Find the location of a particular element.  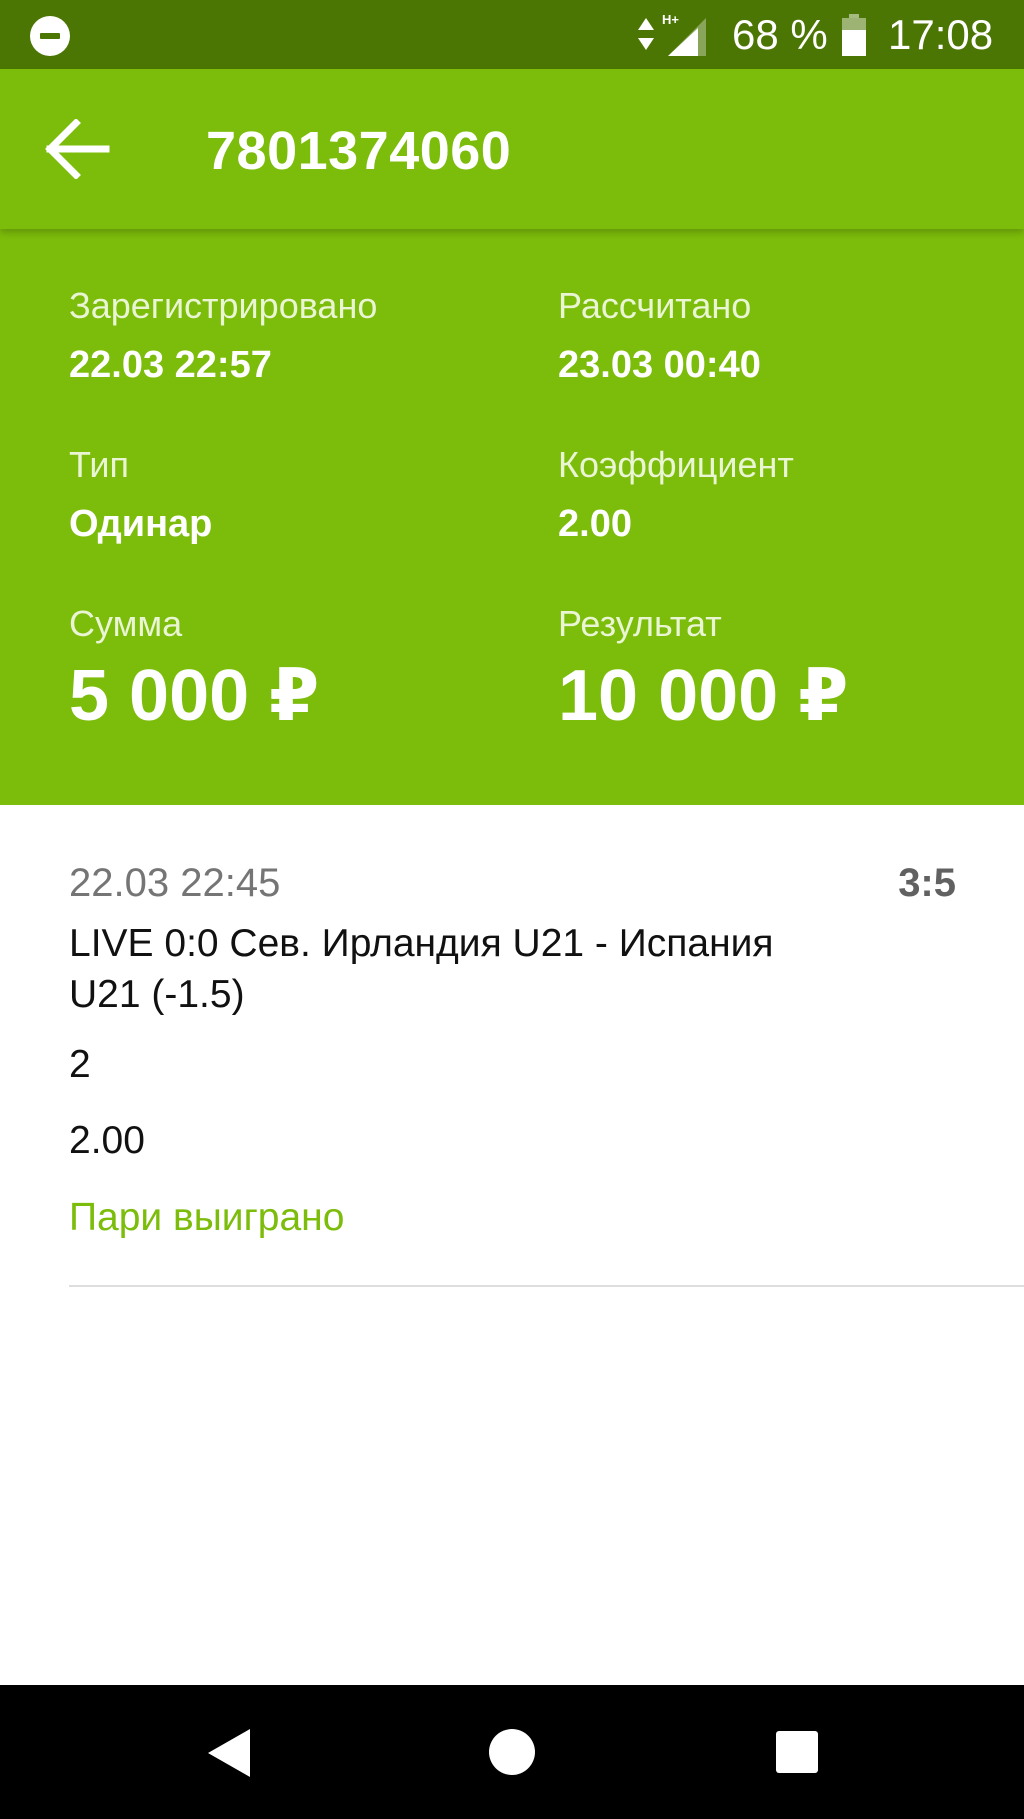

data-arrows-icon is located at coordinates (646, 34).